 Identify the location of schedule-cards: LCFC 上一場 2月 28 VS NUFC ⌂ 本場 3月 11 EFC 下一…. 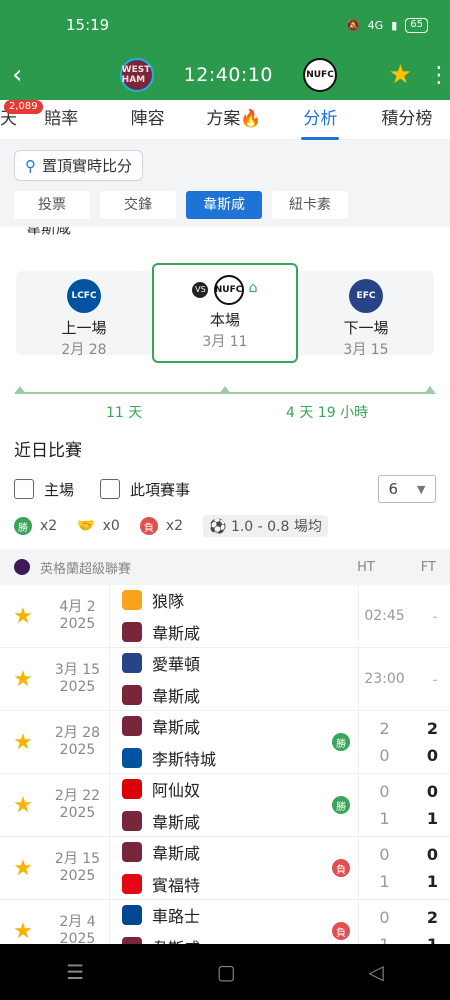
(225, 320).